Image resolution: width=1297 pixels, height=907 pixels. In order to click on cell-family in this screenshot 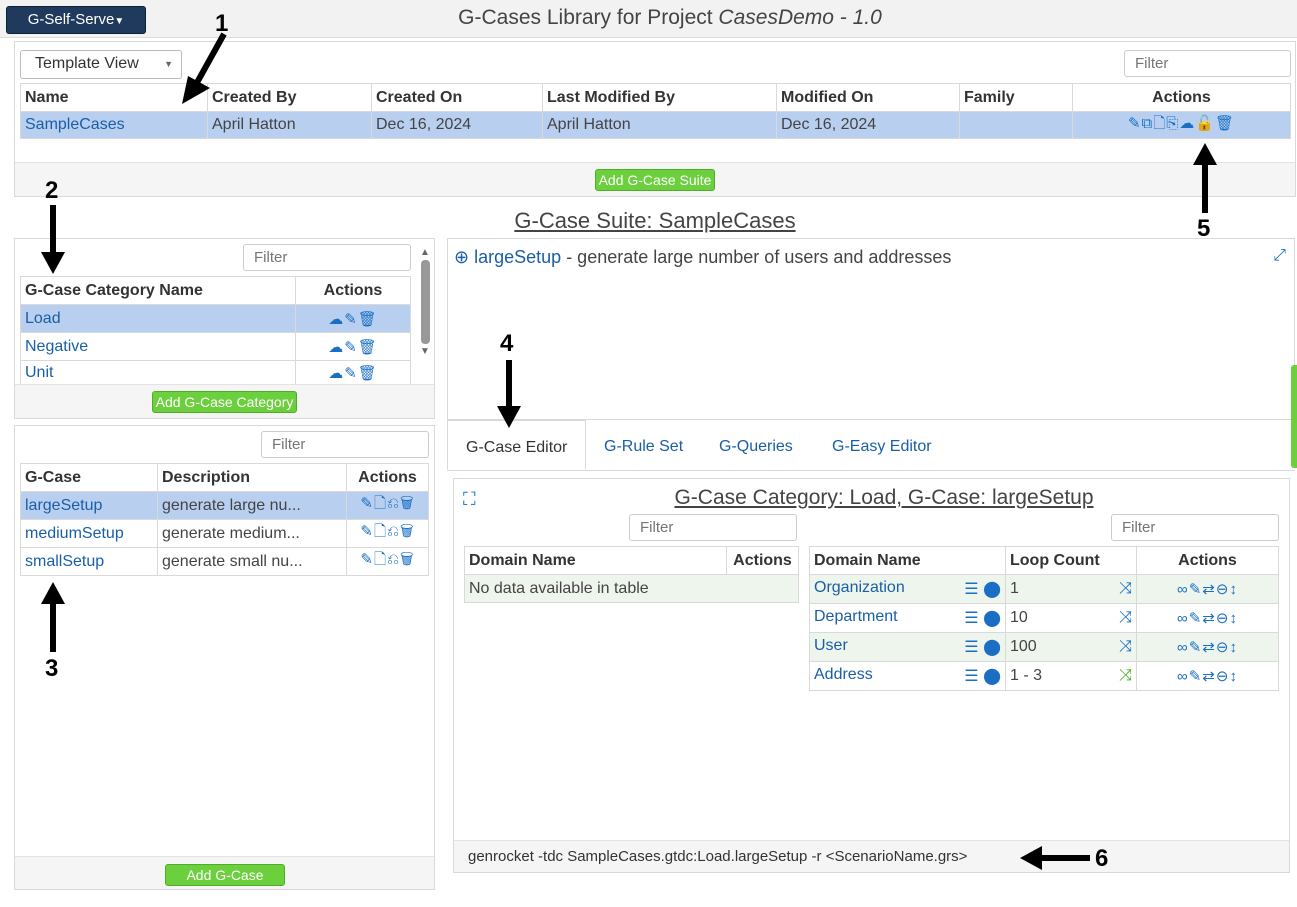, I will do `click(1016, 125)`.